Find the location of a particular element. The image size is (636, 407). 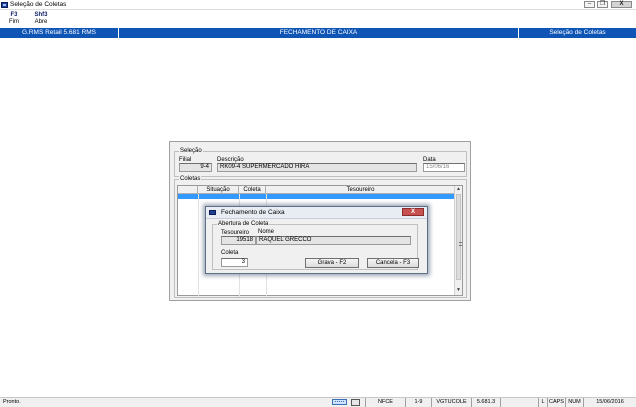

tesoureiro-field: 19518 is located at coordinates (238, 240).